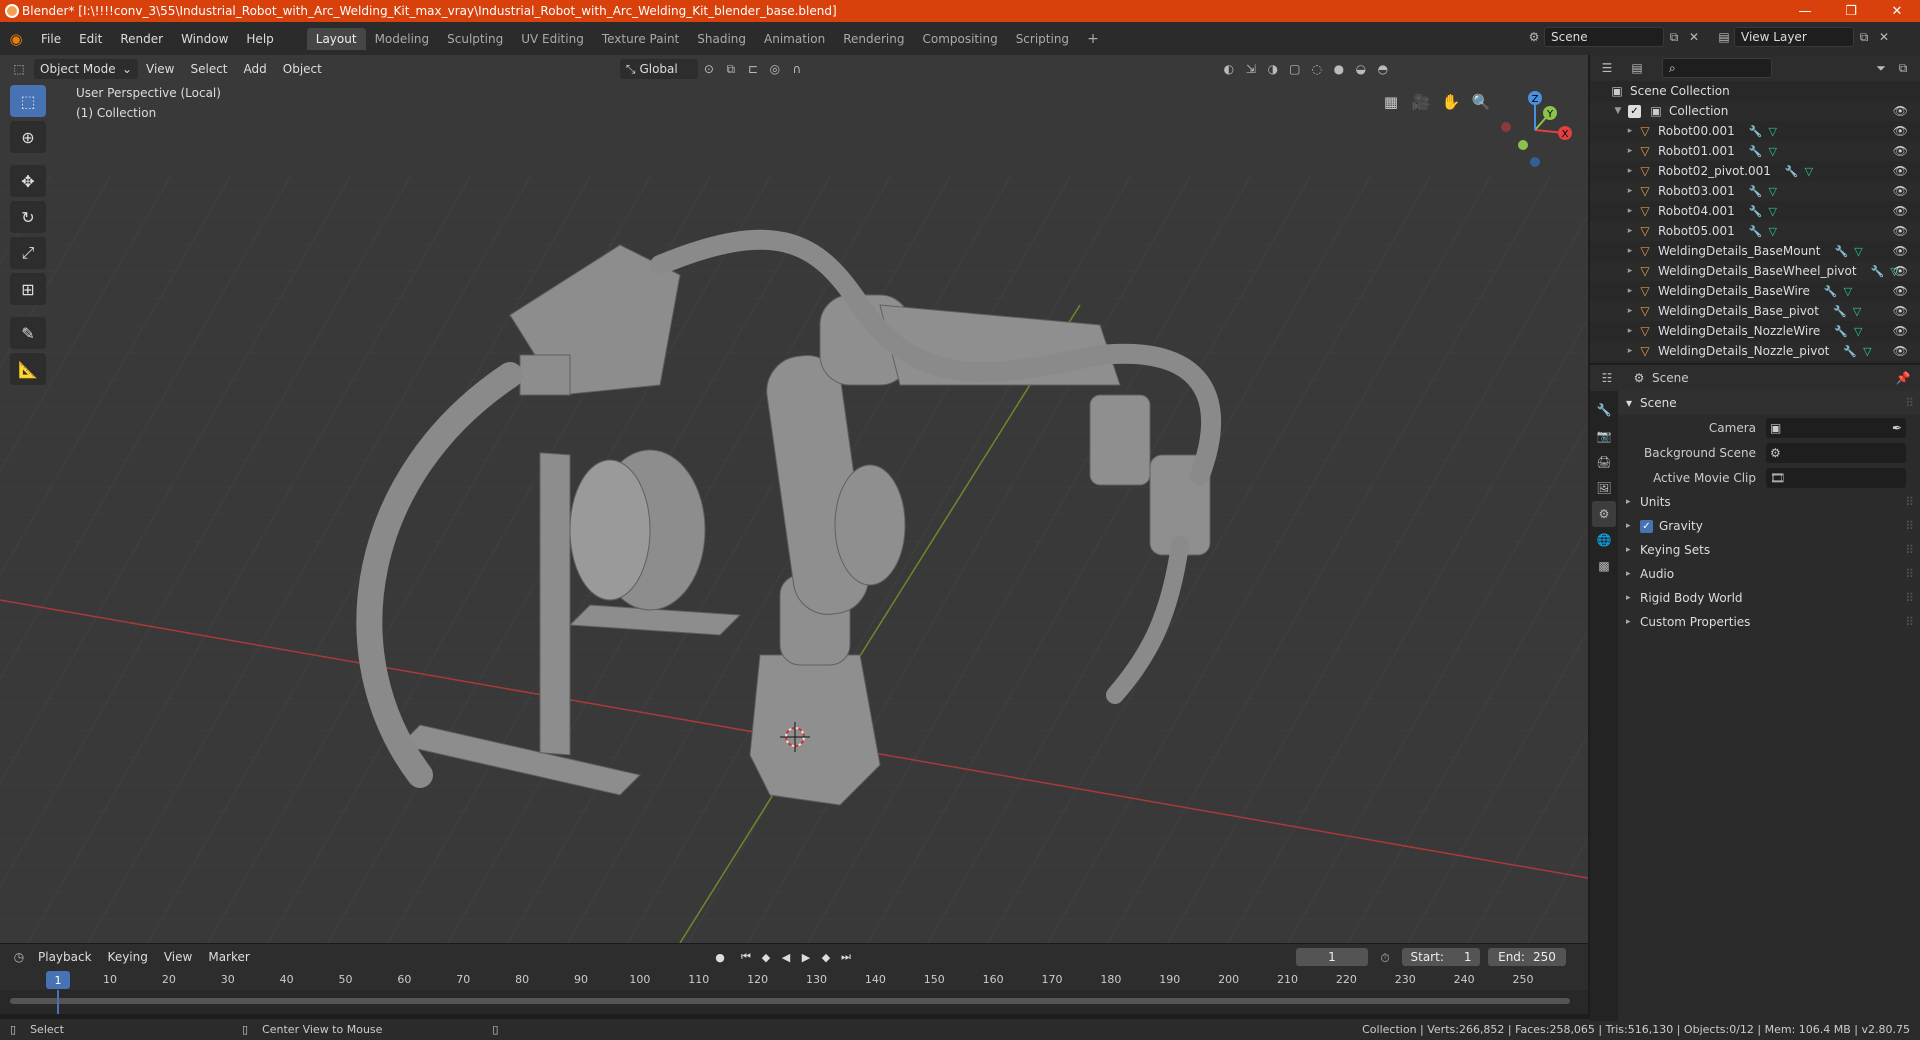 This screenshot has height=1040, width=1920. Describe the element at coordinates (19, 957) in the screenshot. I see `timeline-editor-icon: ◷` at that location.